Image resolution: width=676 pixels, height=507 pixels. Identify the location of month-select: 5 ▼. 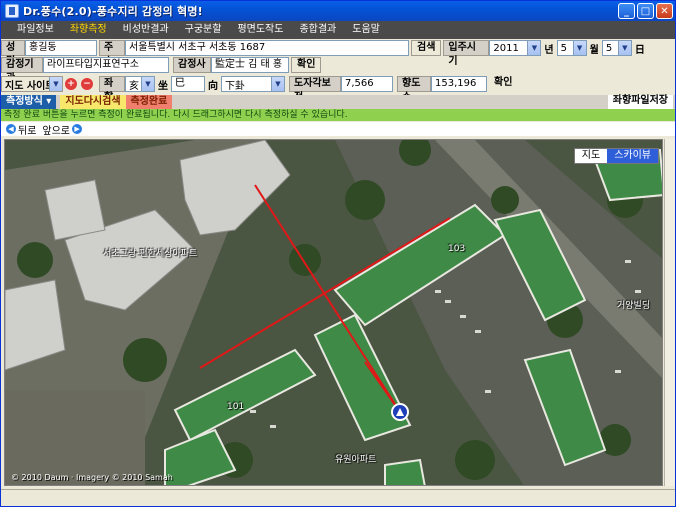
(571, 48).